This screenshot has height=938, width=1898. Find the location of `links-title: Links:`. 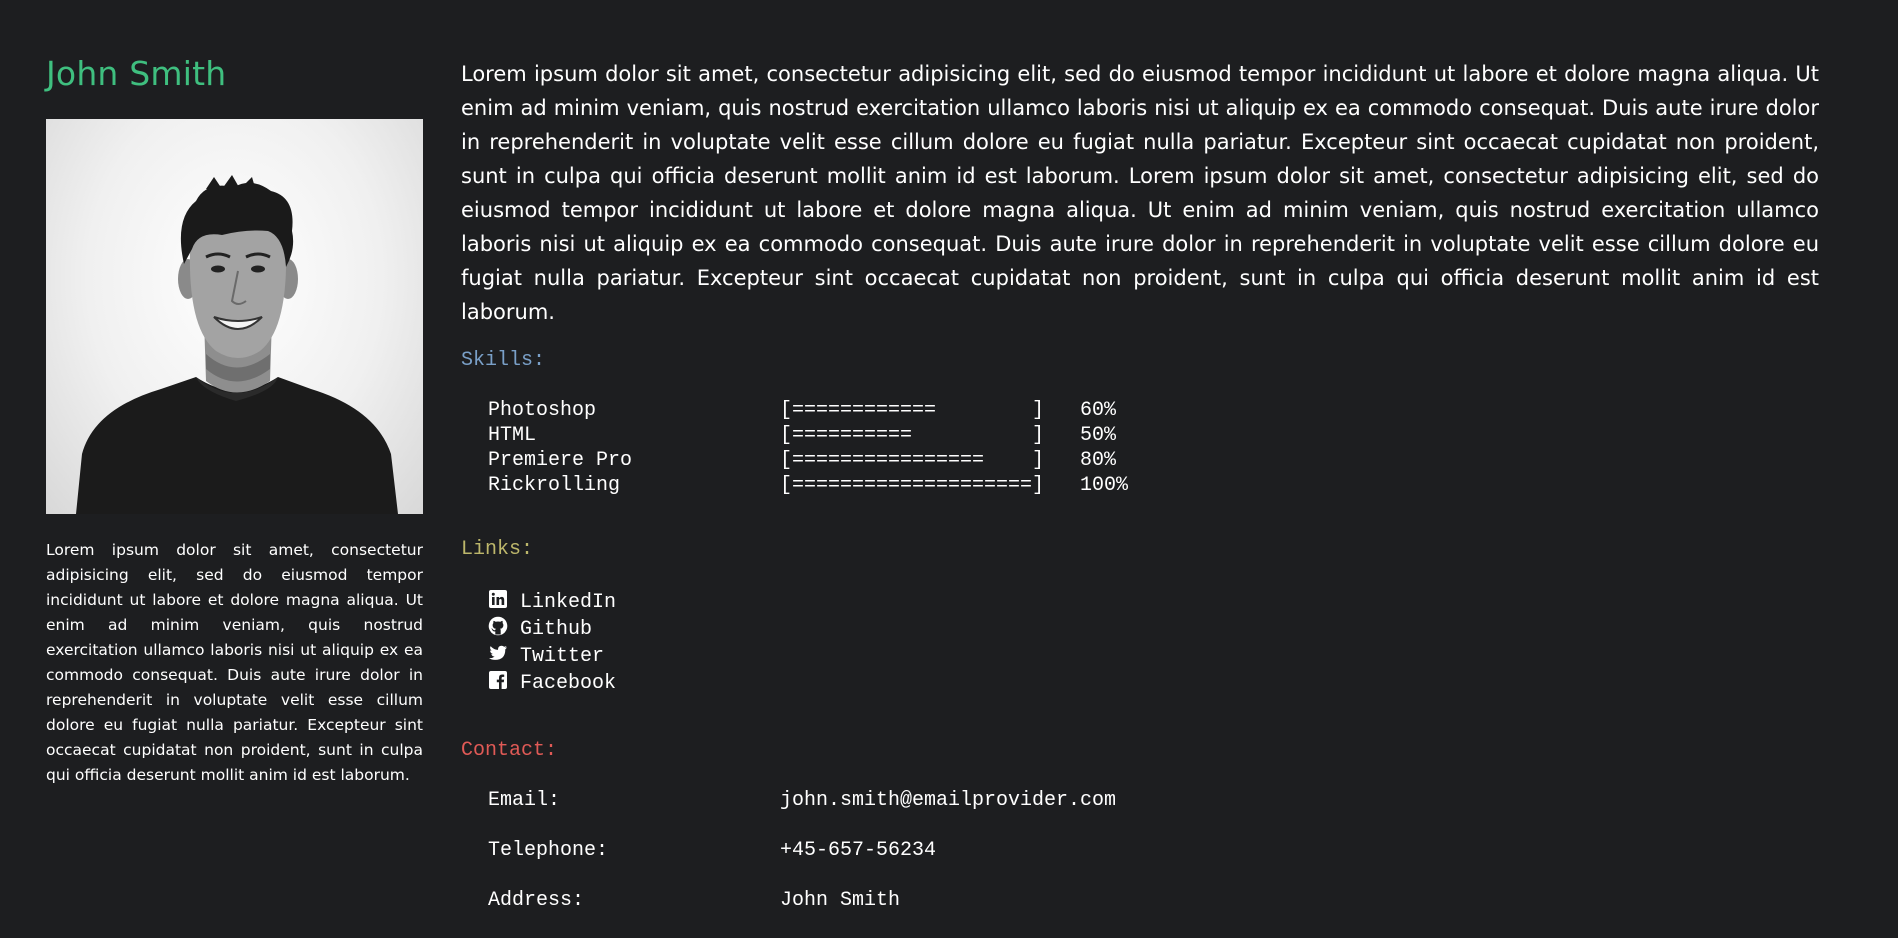

links-title: Links: is located at coordinates (497, 549).